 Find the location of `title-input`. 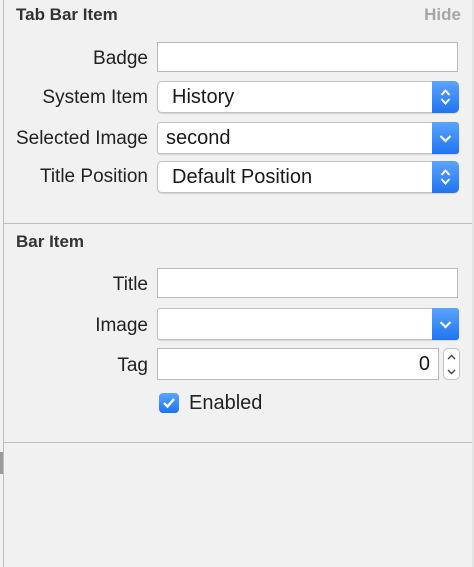

title-input is located at coordinates (307, 283).